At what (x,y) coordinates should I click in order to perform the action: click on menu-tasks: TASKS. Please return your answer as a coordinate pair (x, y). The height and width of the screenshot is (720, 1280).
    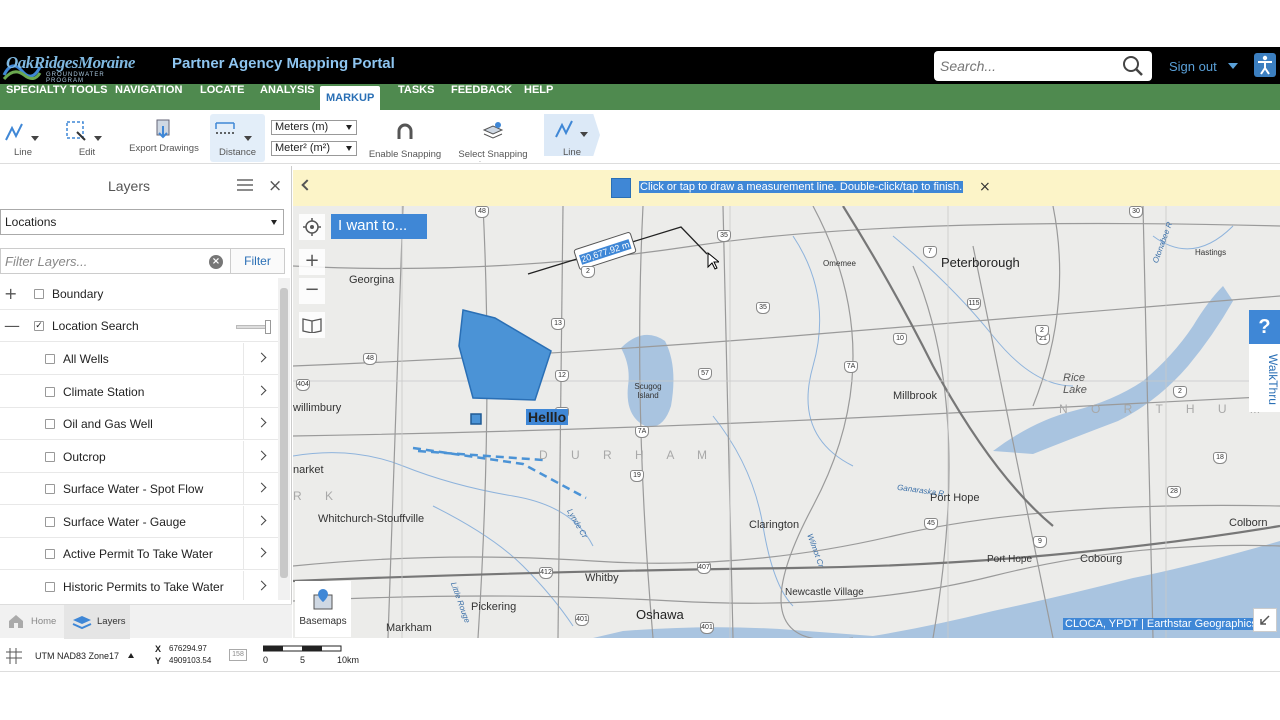
    Looking at the image, I should click on (416, 97).